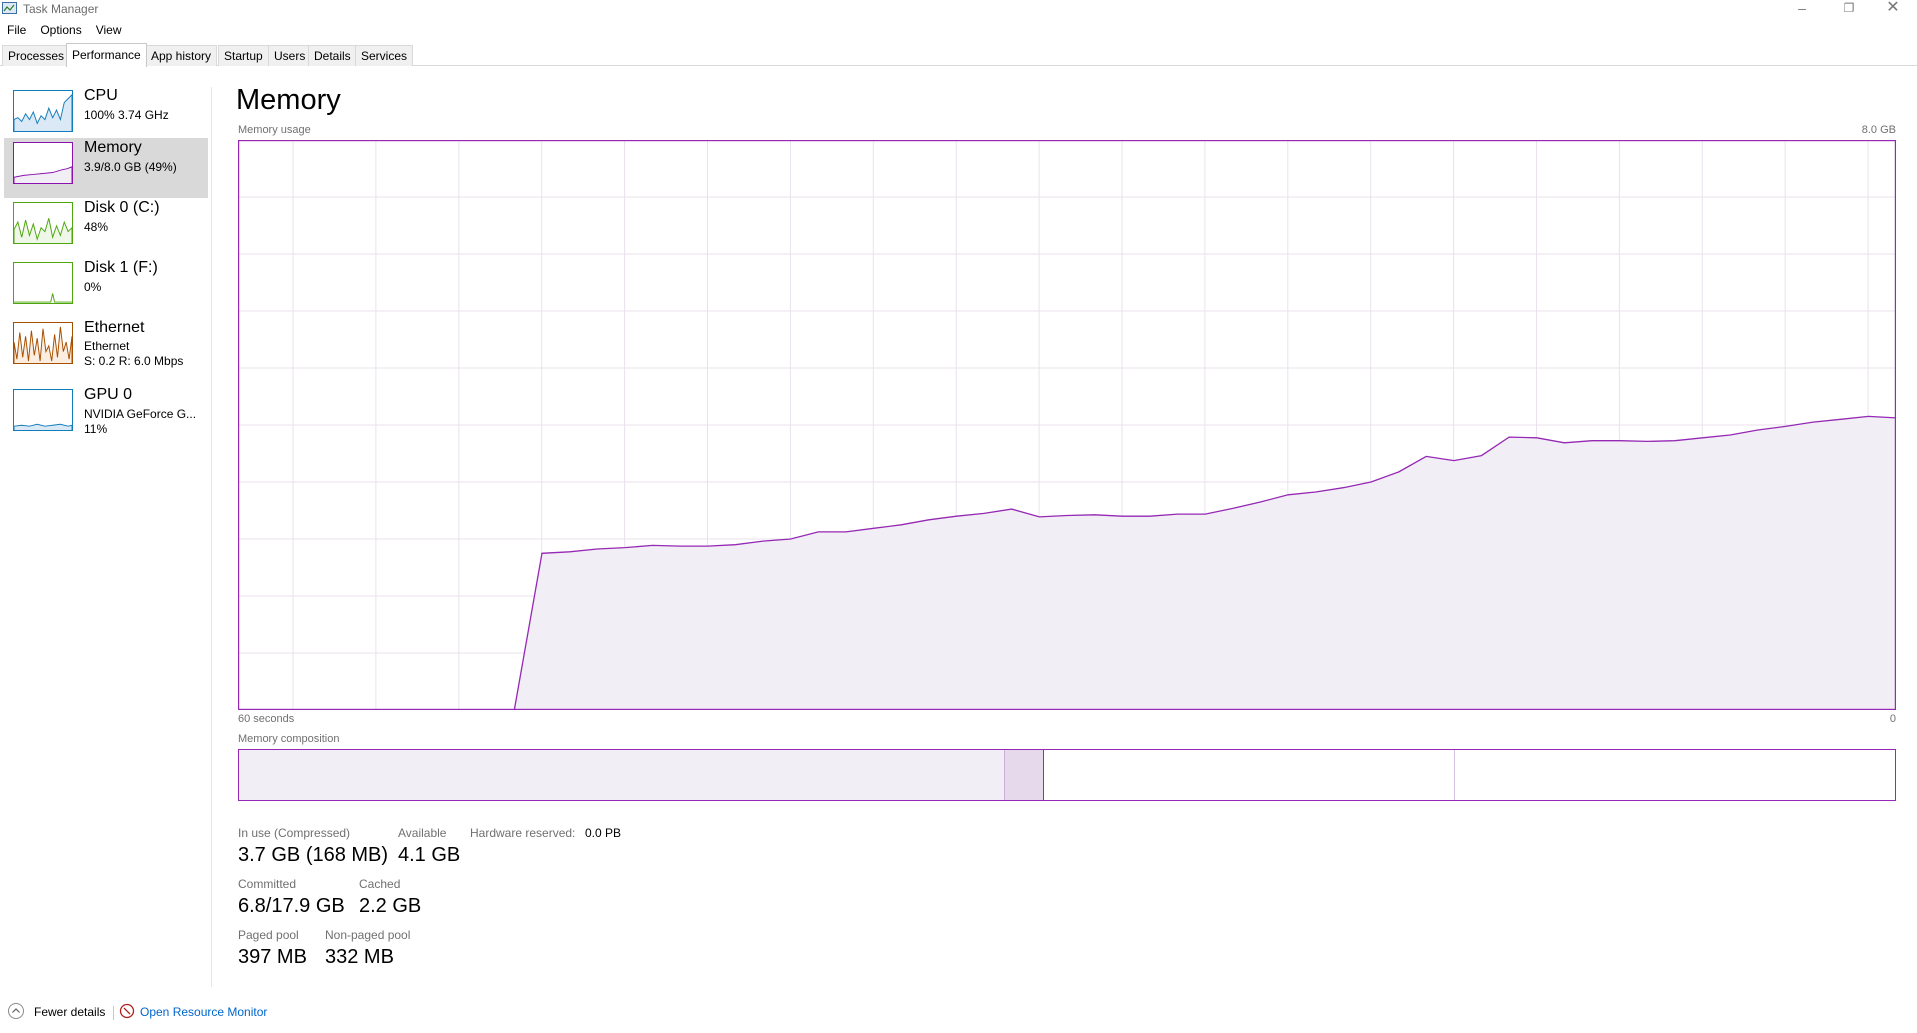 The height and width of the screenshot is (1033, 1917). Describe the element at coordinates (603, 833) in the screenshot. I see `hardware-reserved-value: 0.0 PB` at that location.